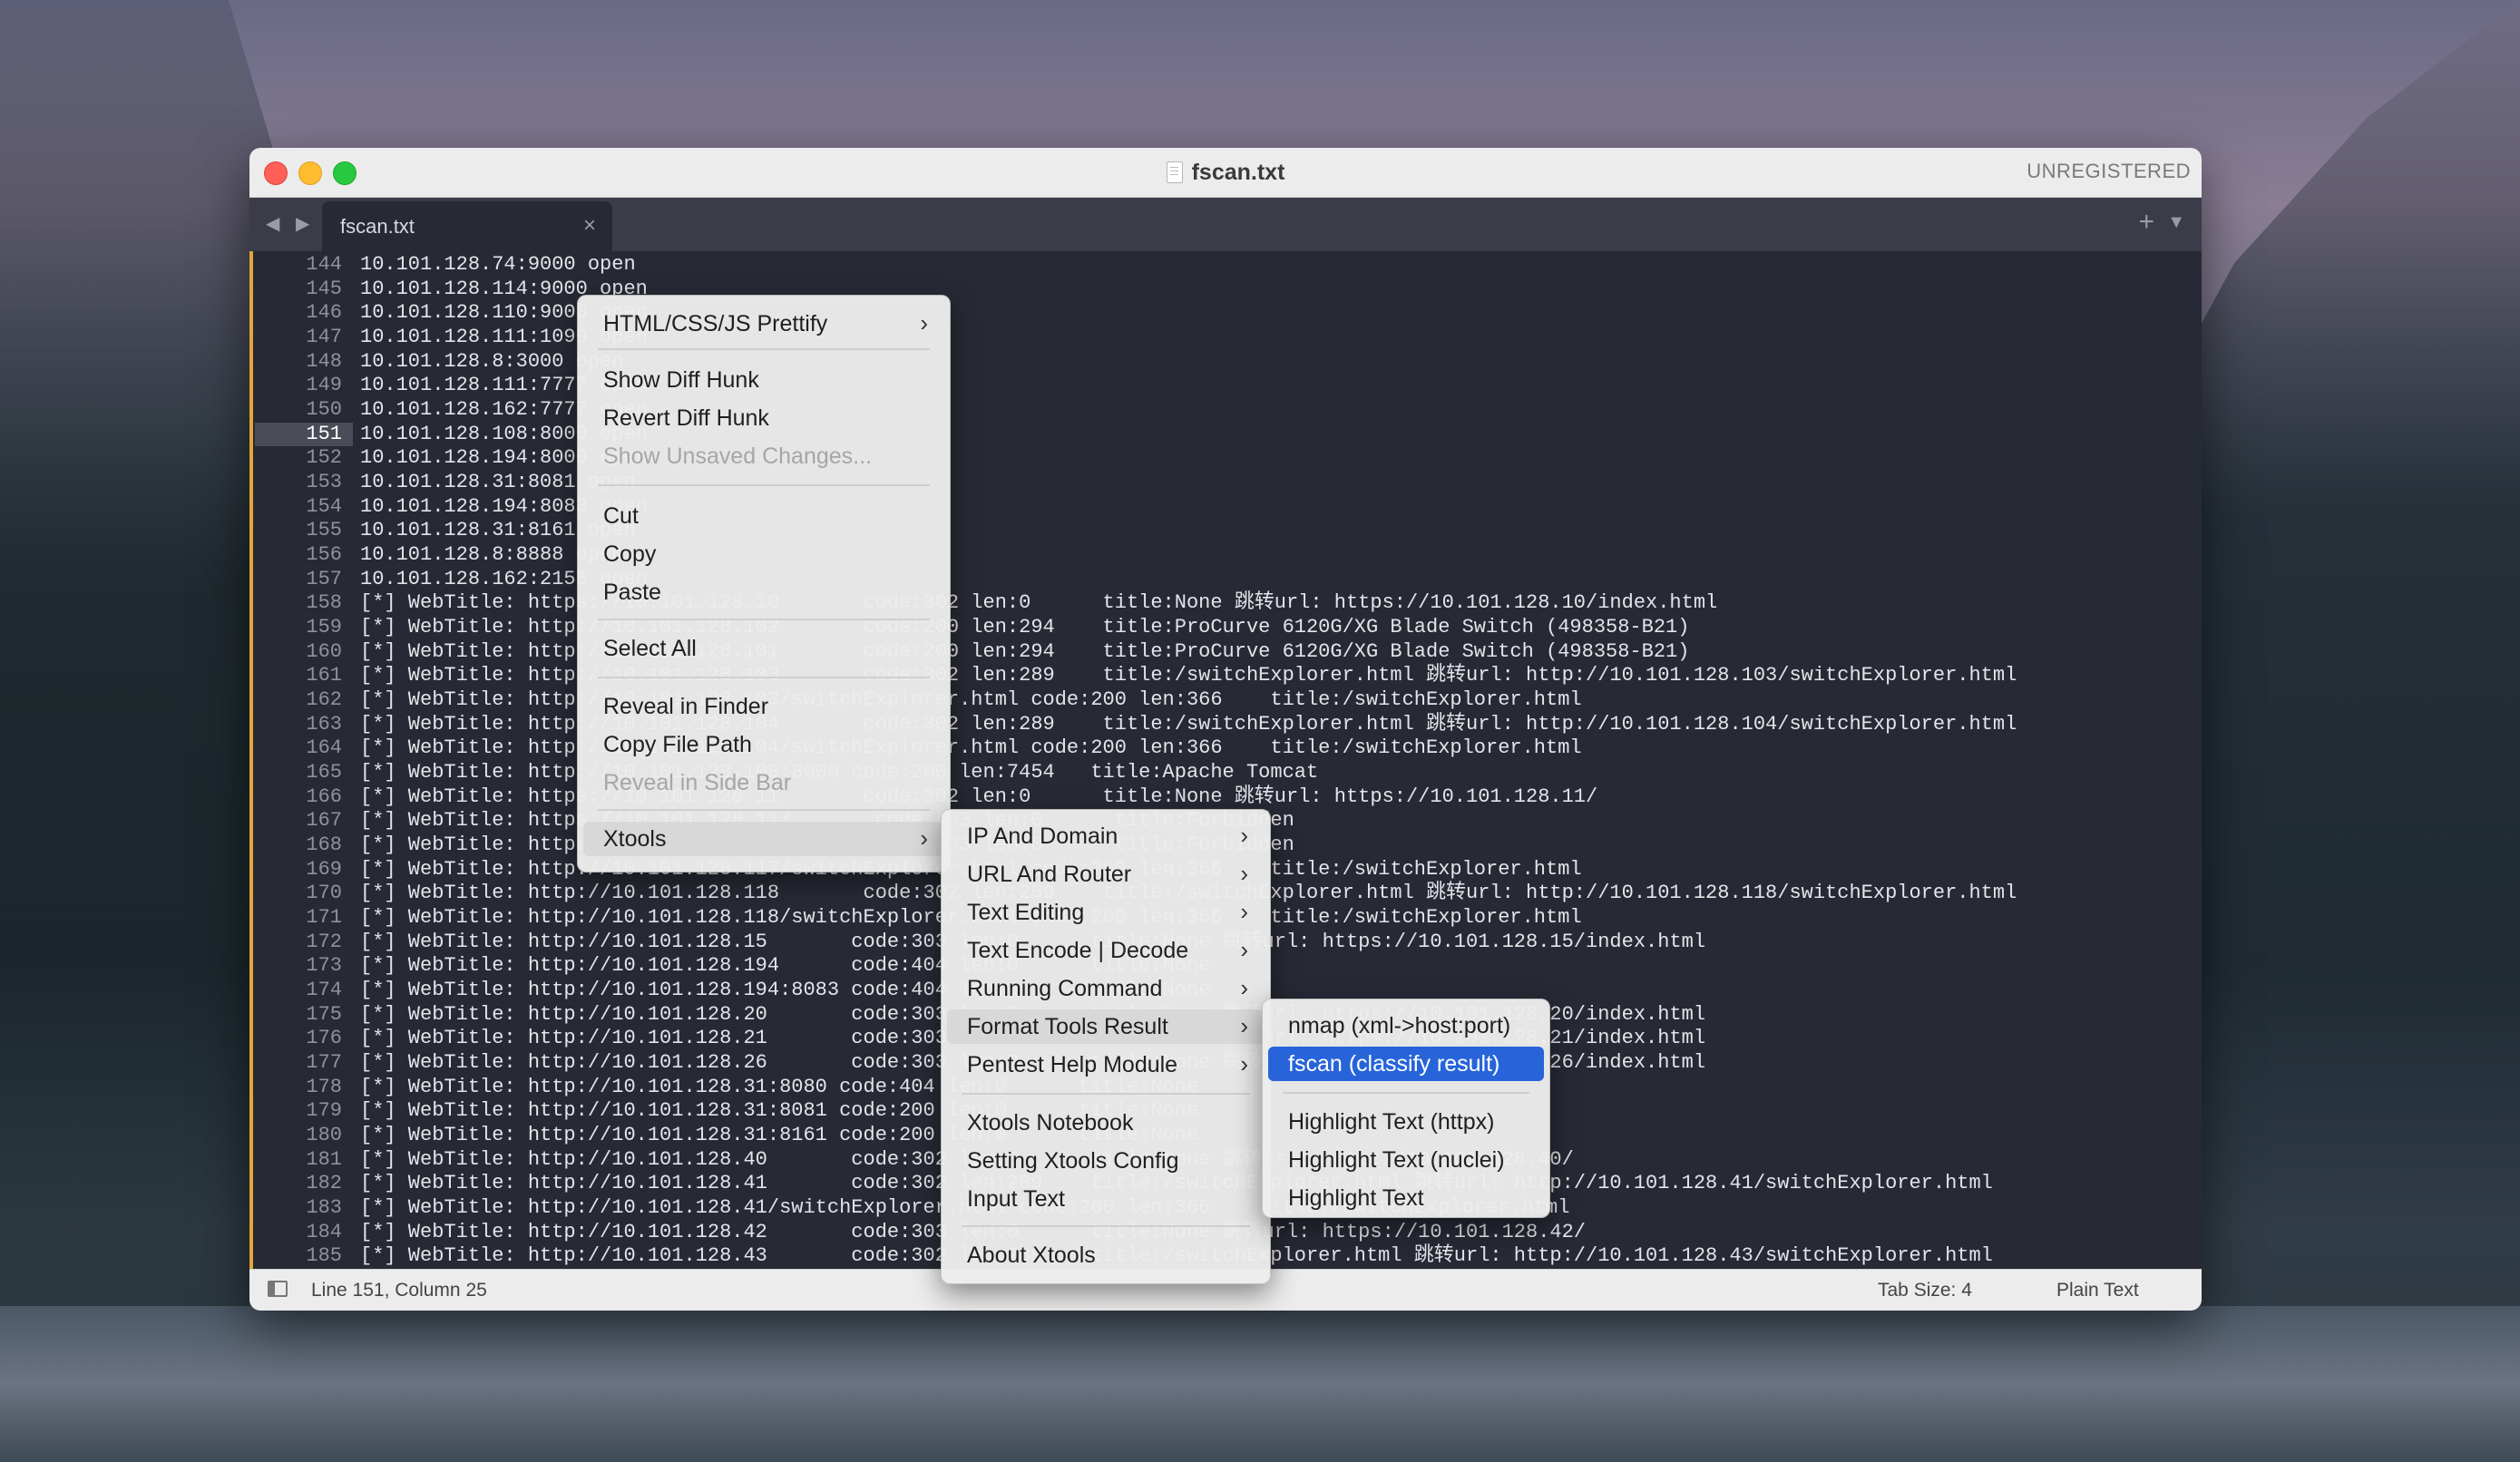  Describe the element at coordinates (1225, 224) in the screenshot. I see `tab-bar: ◀ ▶ fscan.txt × + ▼` at that location.